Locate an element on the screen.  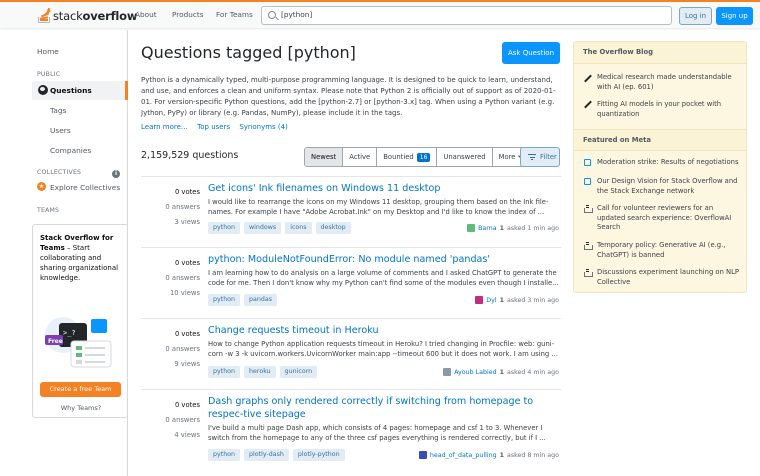
tag-plotly-python: plotly-python is located at coordinates (318, 455).